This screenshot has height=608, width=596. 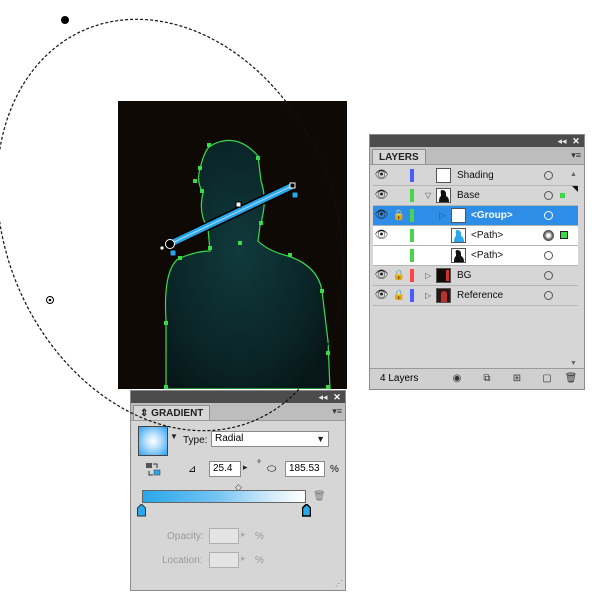 What do you see at coordinates (177, 413) in the screenshot?
I see `tab-gradient-label: GRADIENT` at bounding box center [177, 413].